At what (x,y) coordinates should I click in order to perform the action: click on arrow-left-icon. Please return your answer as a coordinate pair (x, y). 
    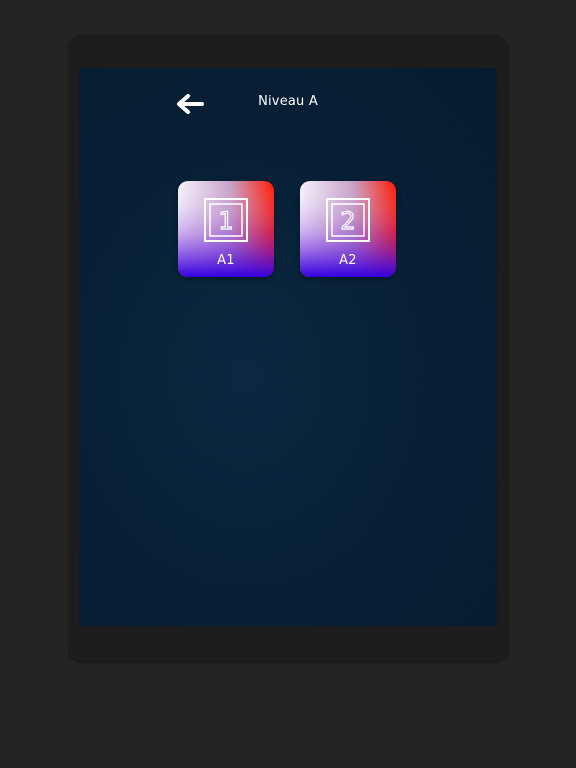
    Looking at the image, I should click on (190, 104).